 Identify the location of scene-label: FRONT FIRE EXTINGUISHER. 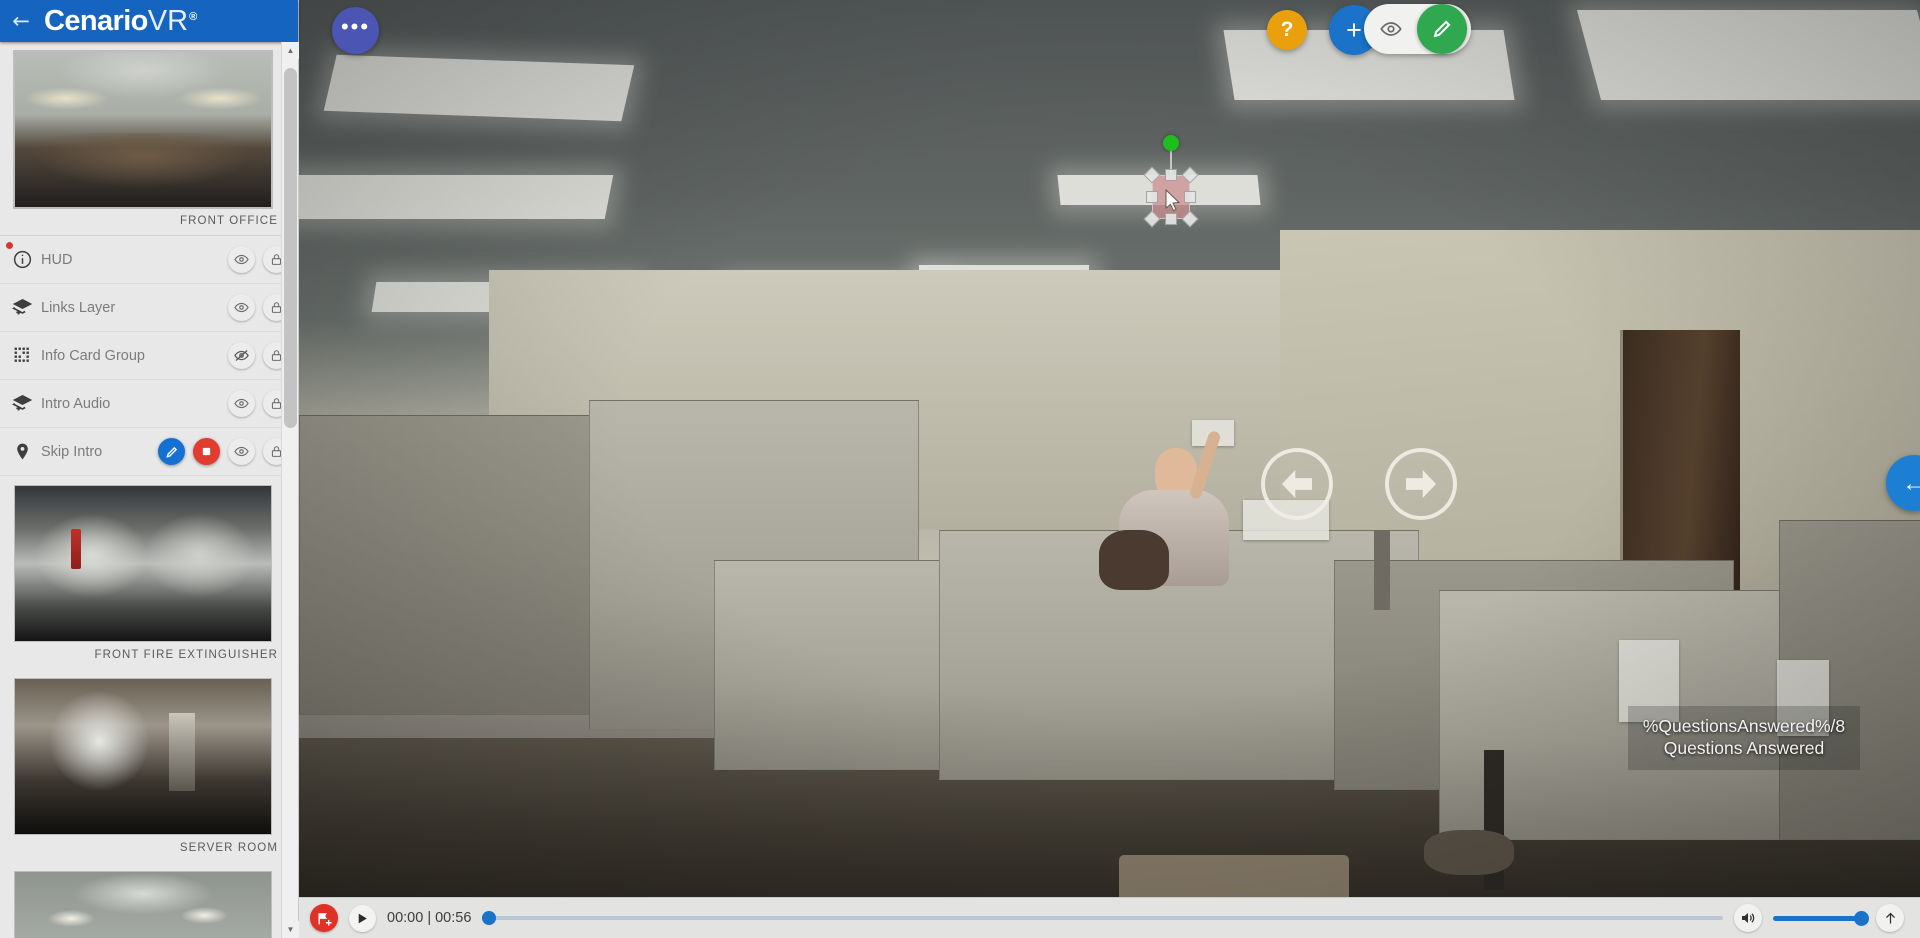
(186, 655).